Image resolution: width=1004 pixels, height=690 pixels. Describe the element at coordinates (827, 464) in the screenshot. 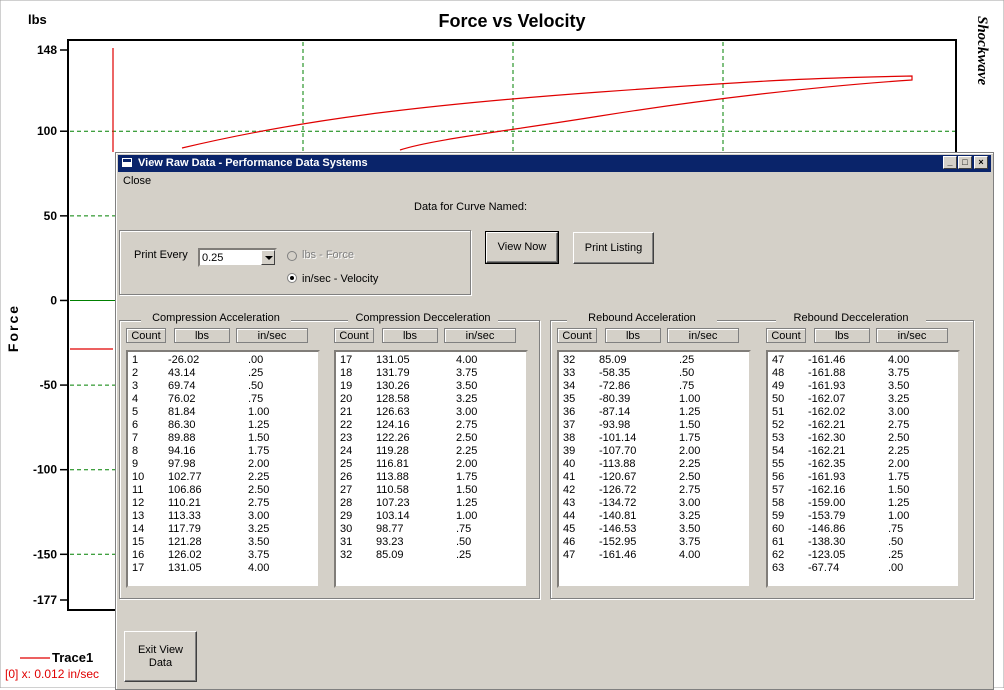

I see `row-lbs: -162.35` at that location.